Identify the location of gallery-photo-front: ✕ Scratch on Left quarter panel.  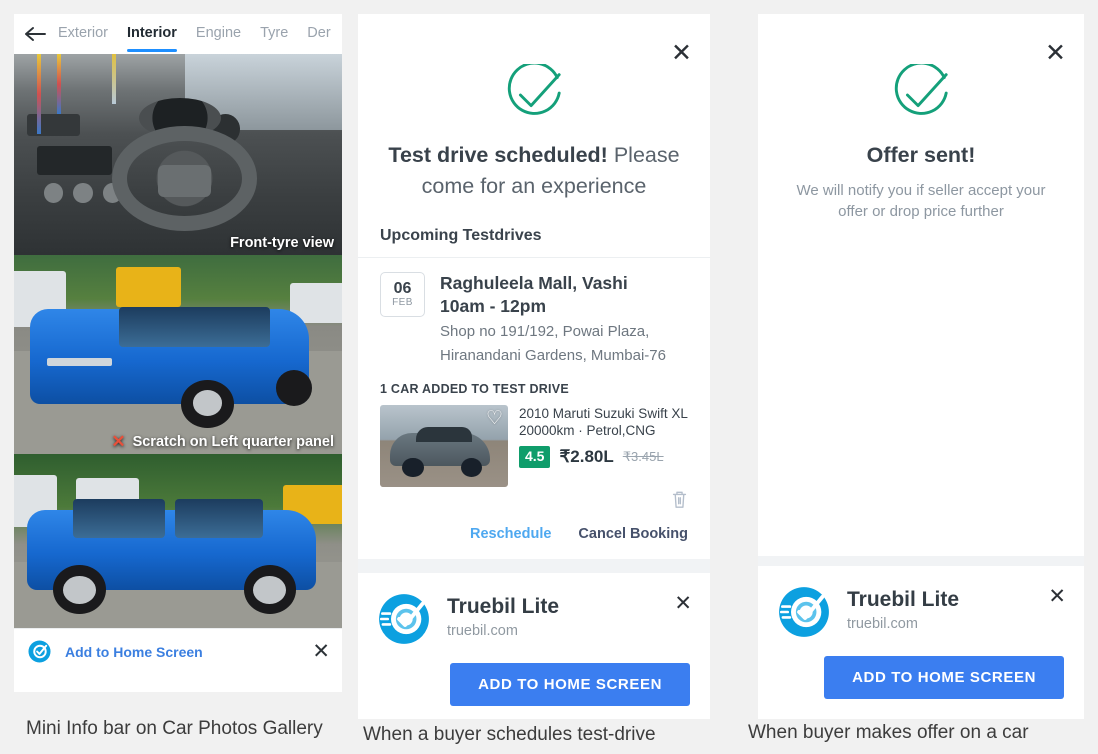
(178, 354).